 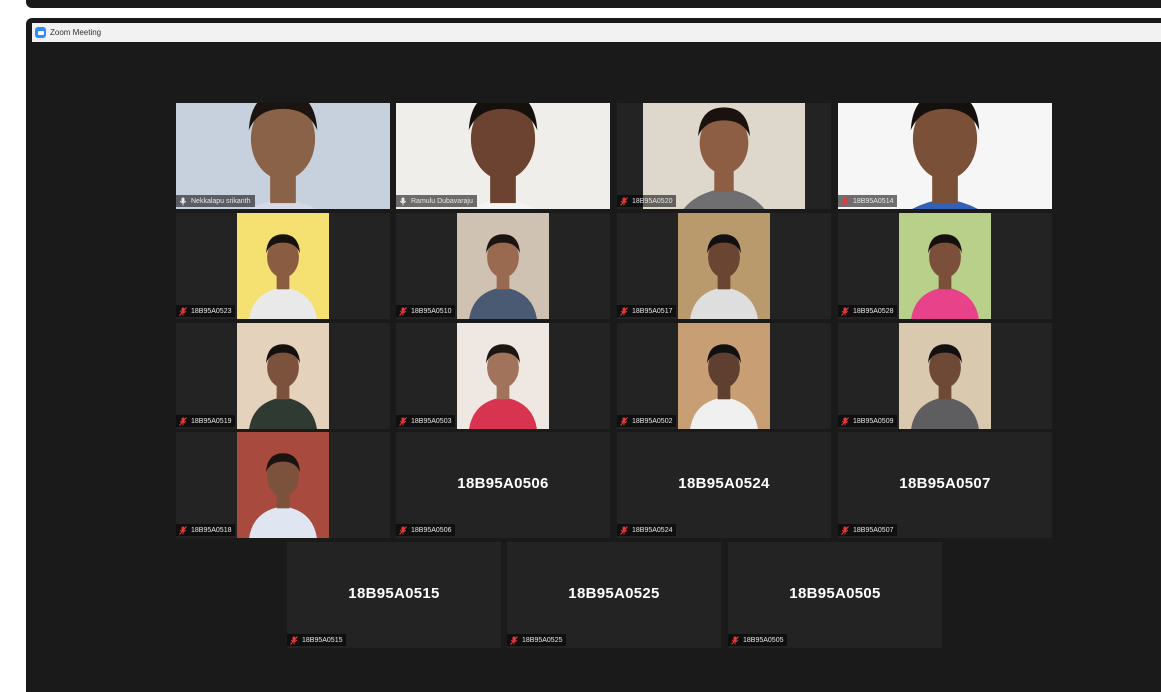 I want to click on participant-tile: 18B95A0518, so click(x=283, y=485).